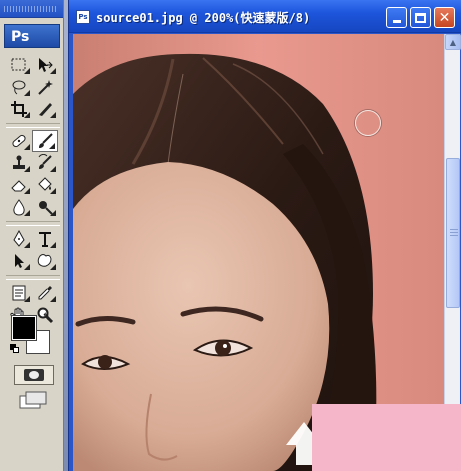 The height and width of the screenshot is (471, 461). What do you see at coordinates (32, 36) in the screenshot?
I see `photoshop-logo: Ps` at bounding box center [32, 36].